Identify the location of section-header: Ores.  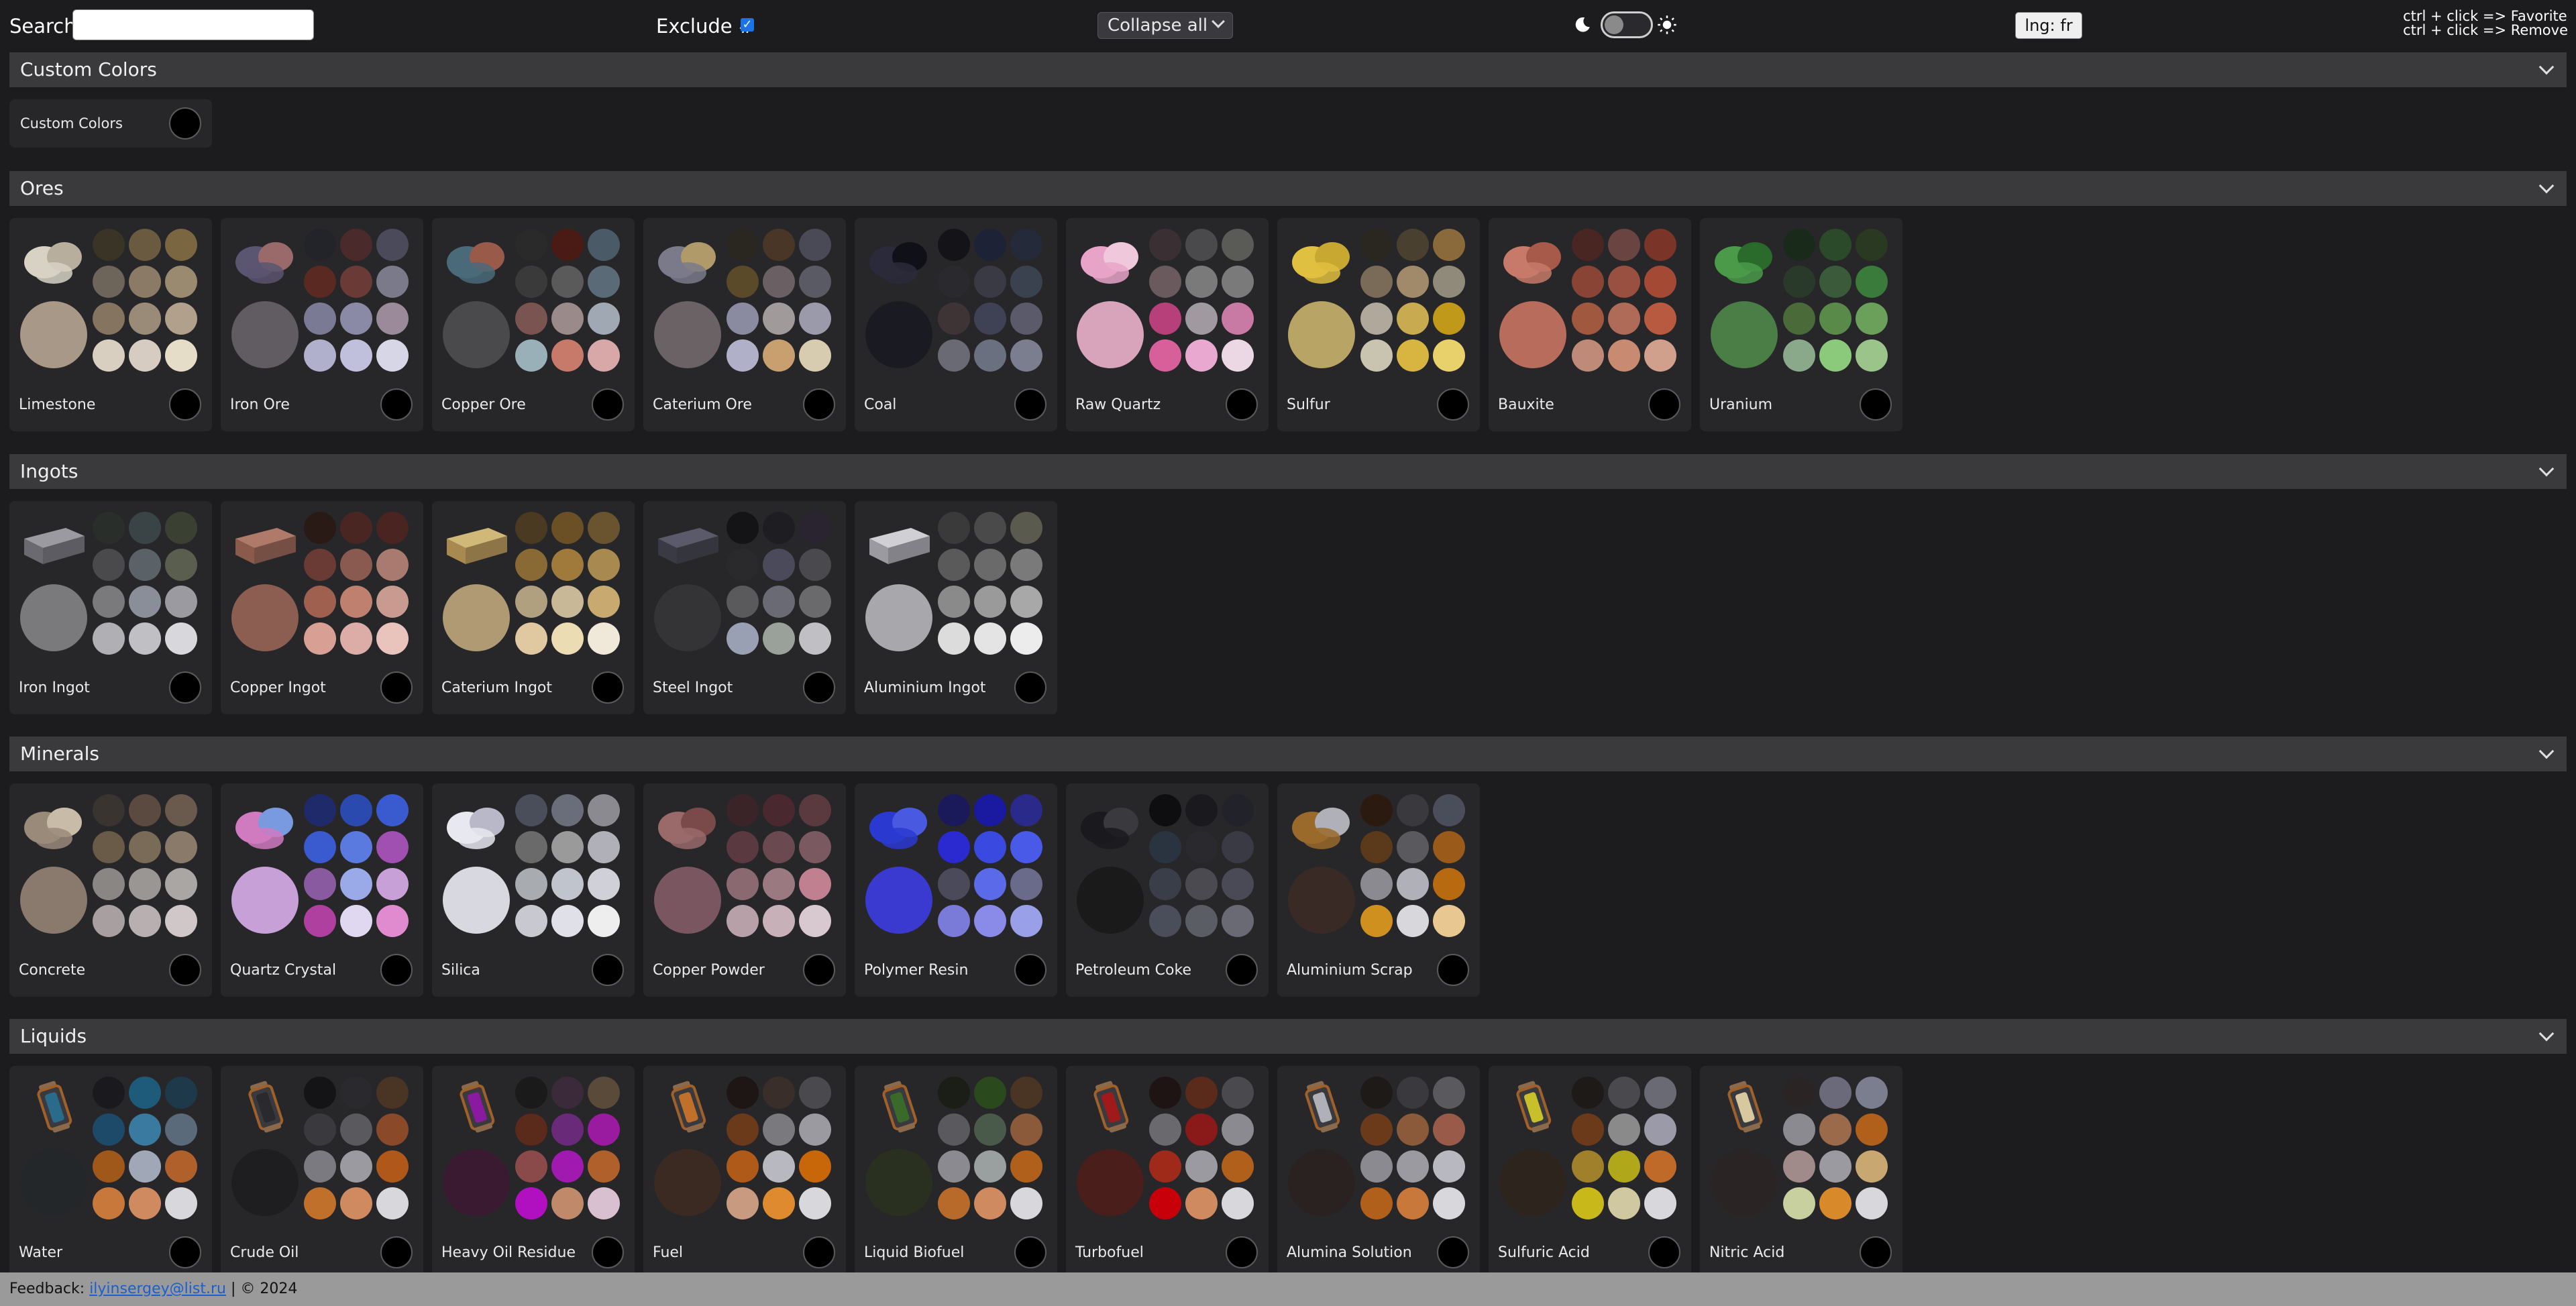
(1288, 188).